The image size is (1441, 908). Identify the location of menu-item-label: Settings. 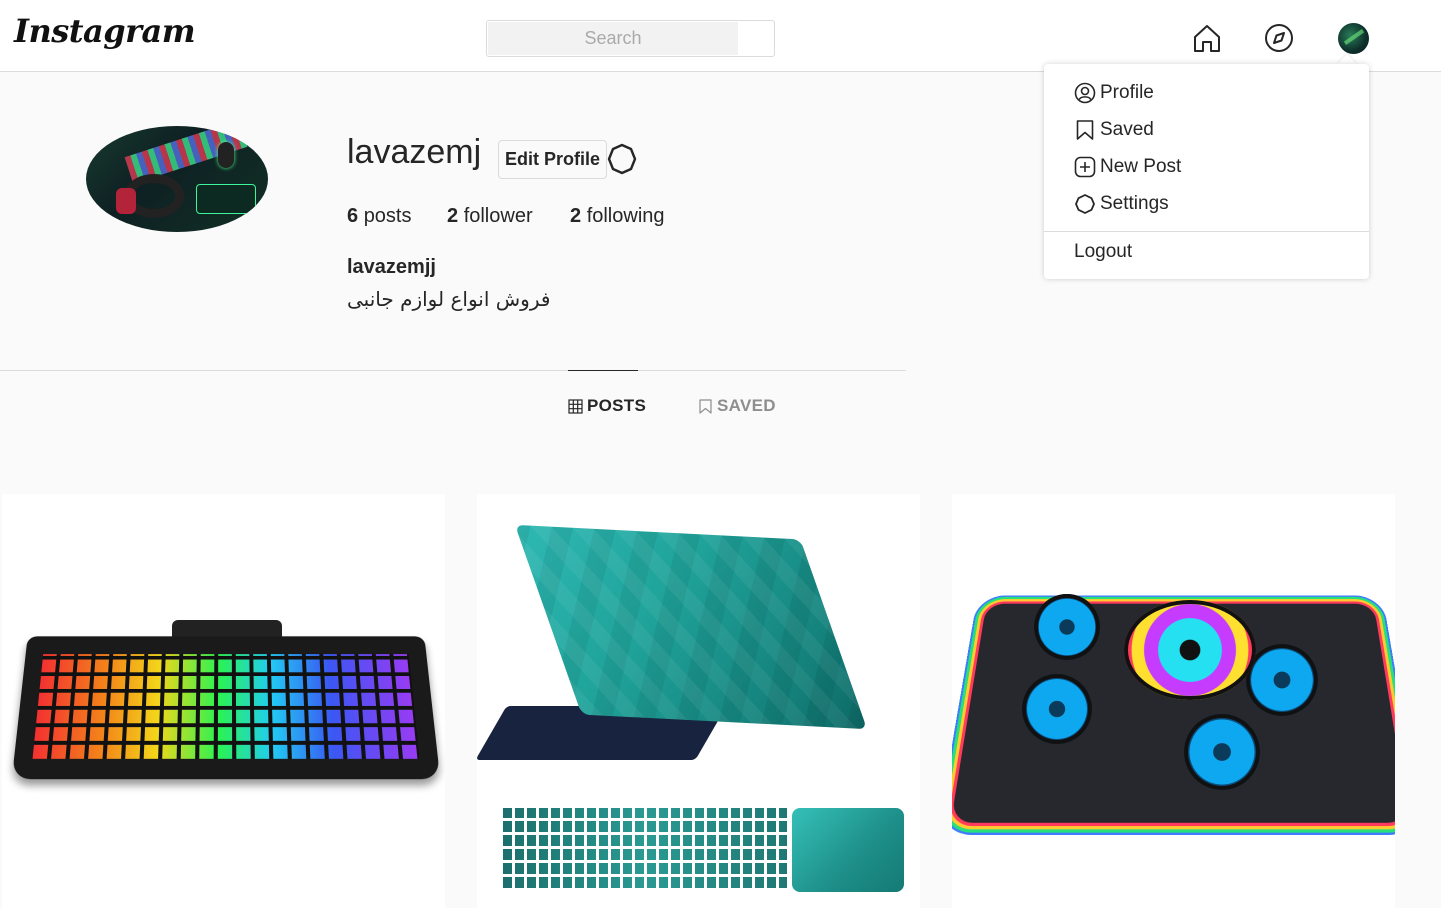
(1134, 203).